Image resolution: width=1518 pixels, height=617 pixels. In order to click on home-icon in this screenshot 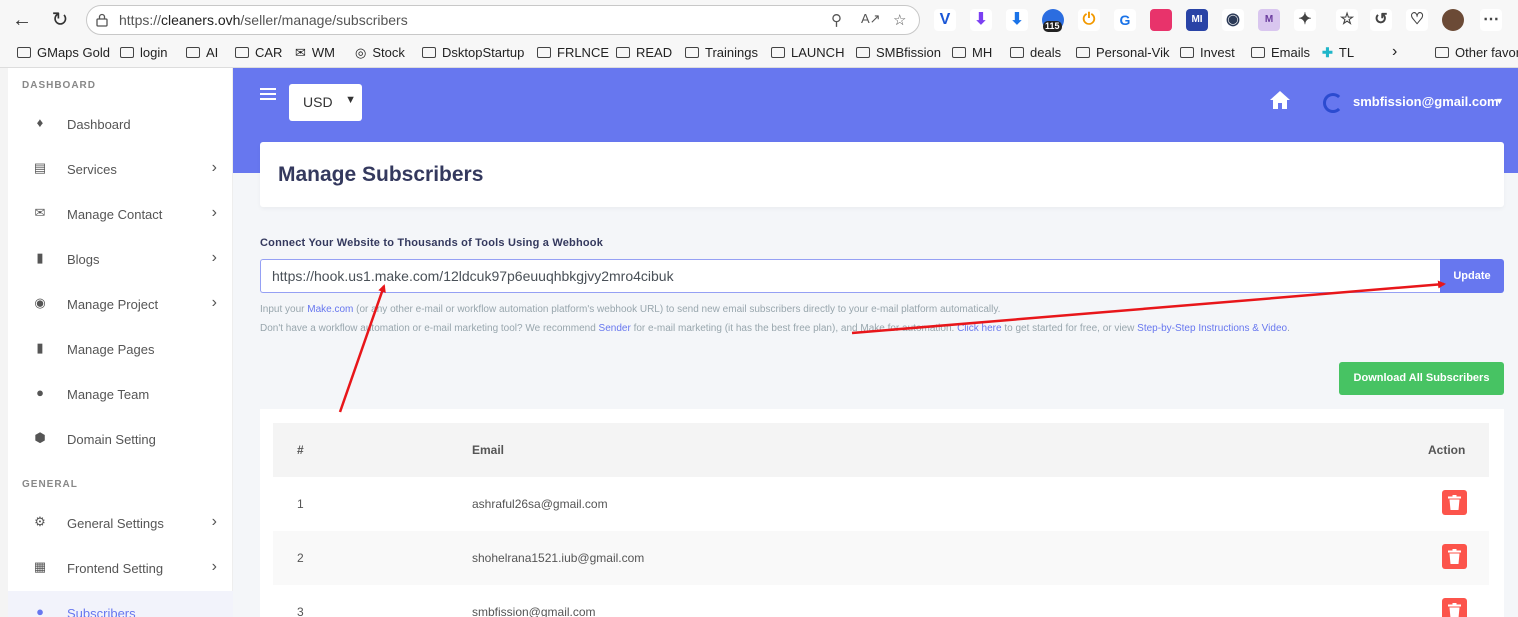, I will do `click(1280, 100)`.